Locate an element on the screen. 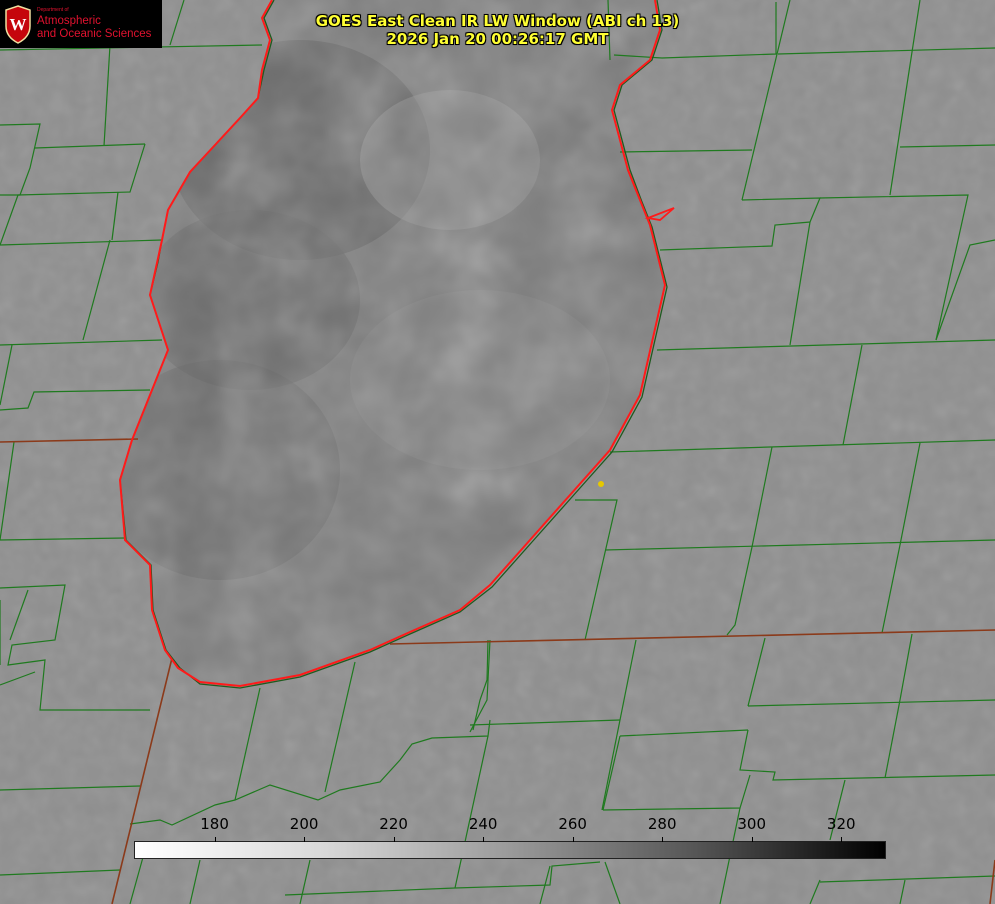 Image resolution: width=995 pixels, height=904 pixels. colorbar-tick-label: 240 is located at coordinates (483, 824).